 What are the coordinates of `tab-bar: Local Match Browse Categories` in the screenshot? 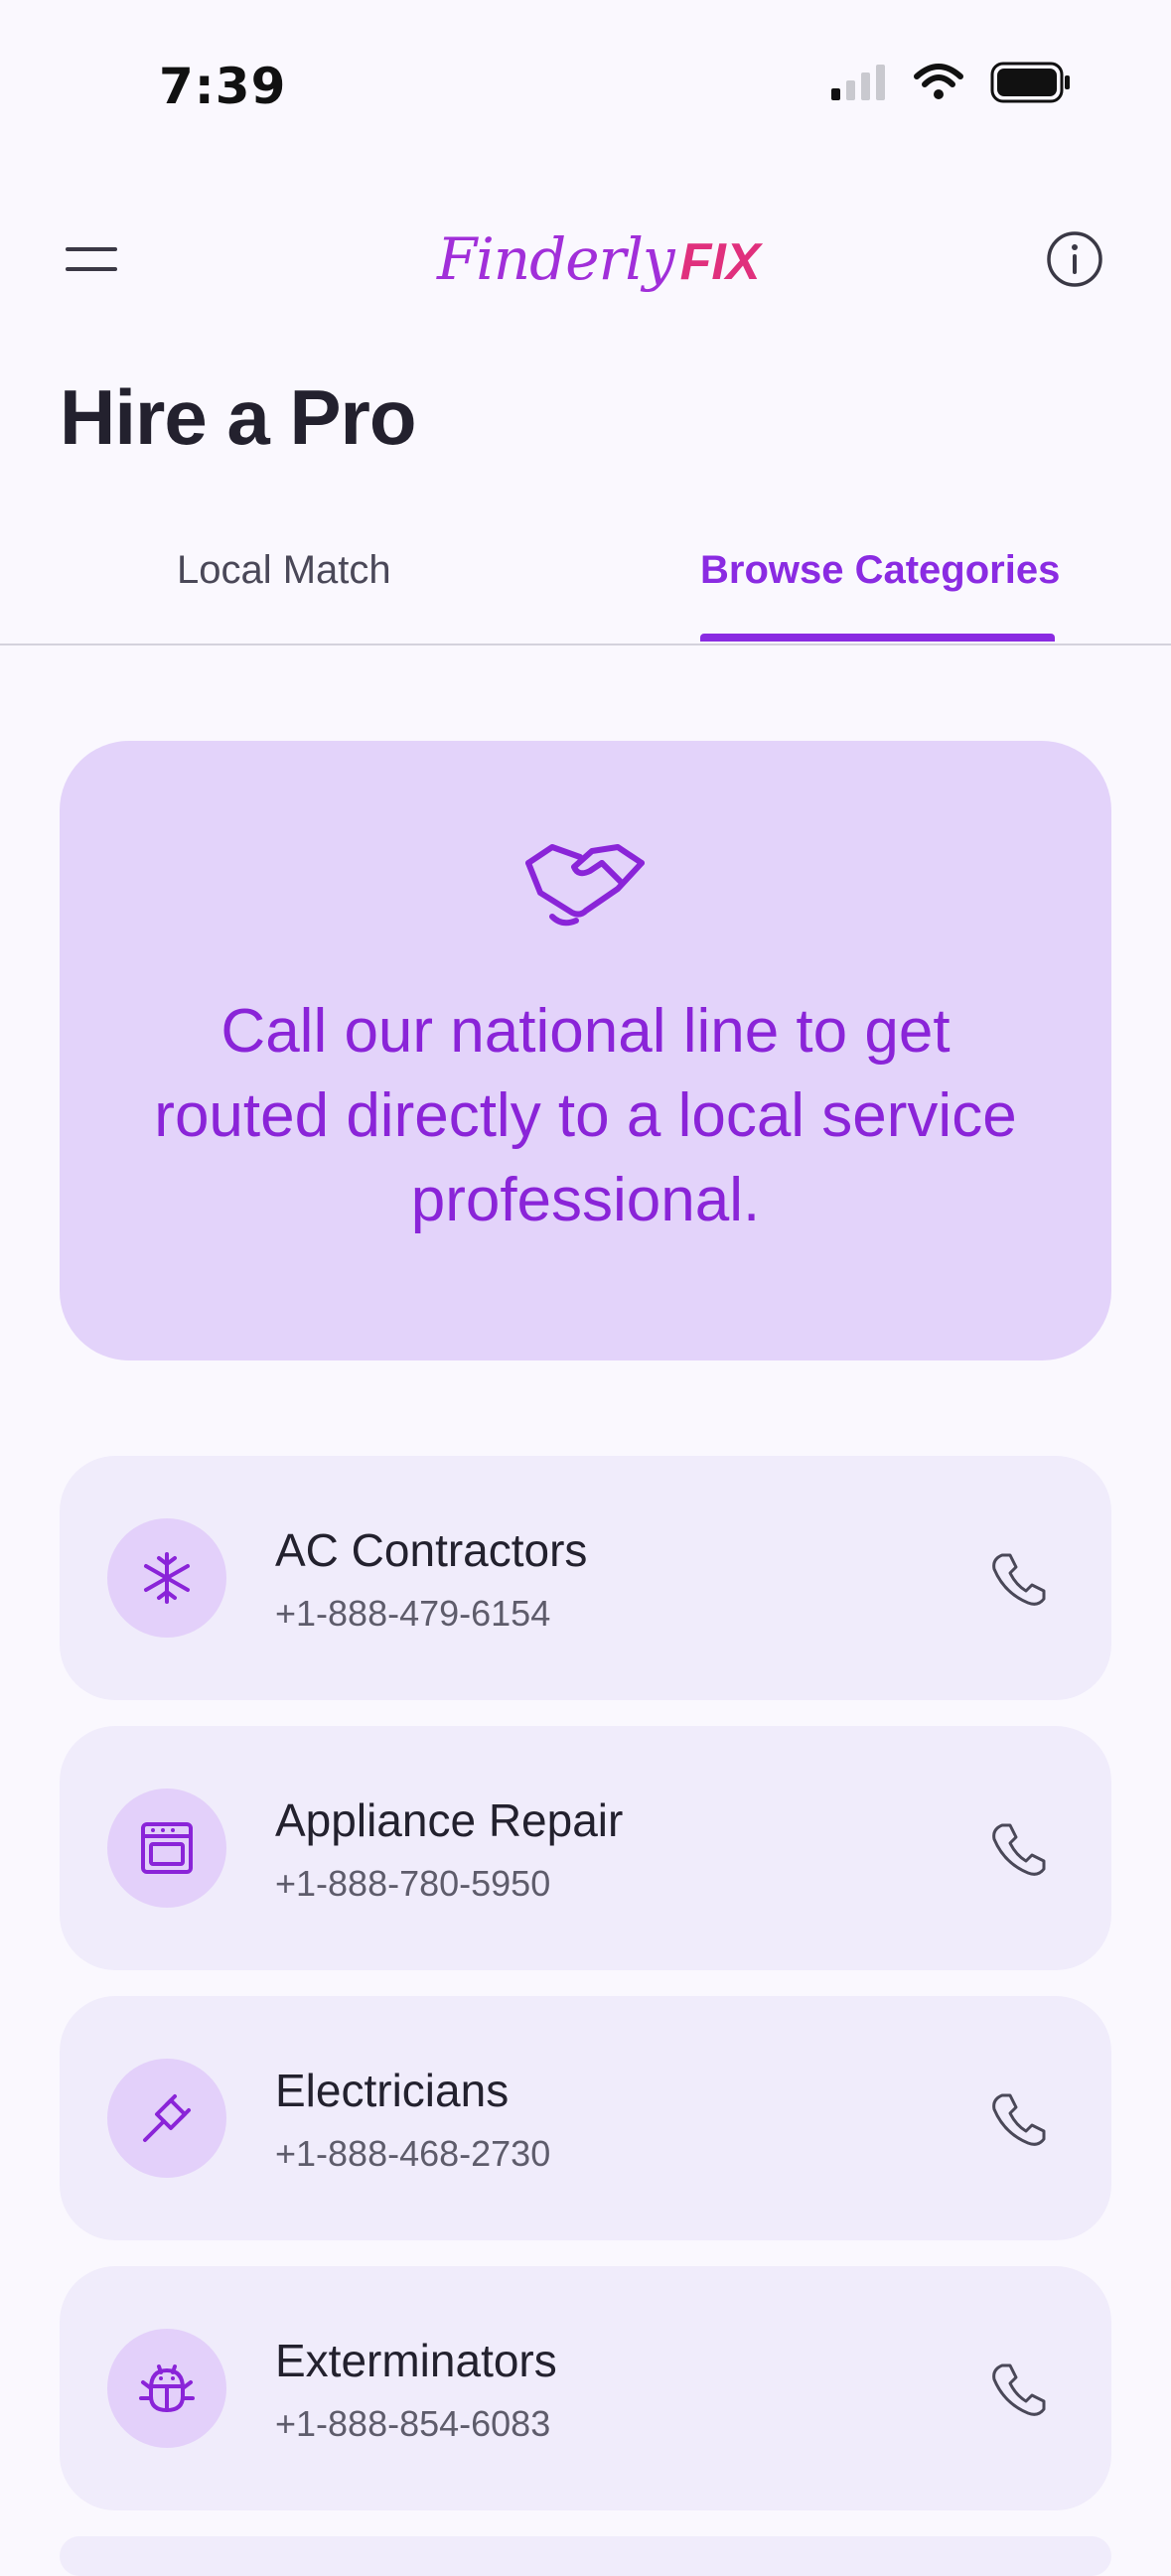 It's located at (585, 585).